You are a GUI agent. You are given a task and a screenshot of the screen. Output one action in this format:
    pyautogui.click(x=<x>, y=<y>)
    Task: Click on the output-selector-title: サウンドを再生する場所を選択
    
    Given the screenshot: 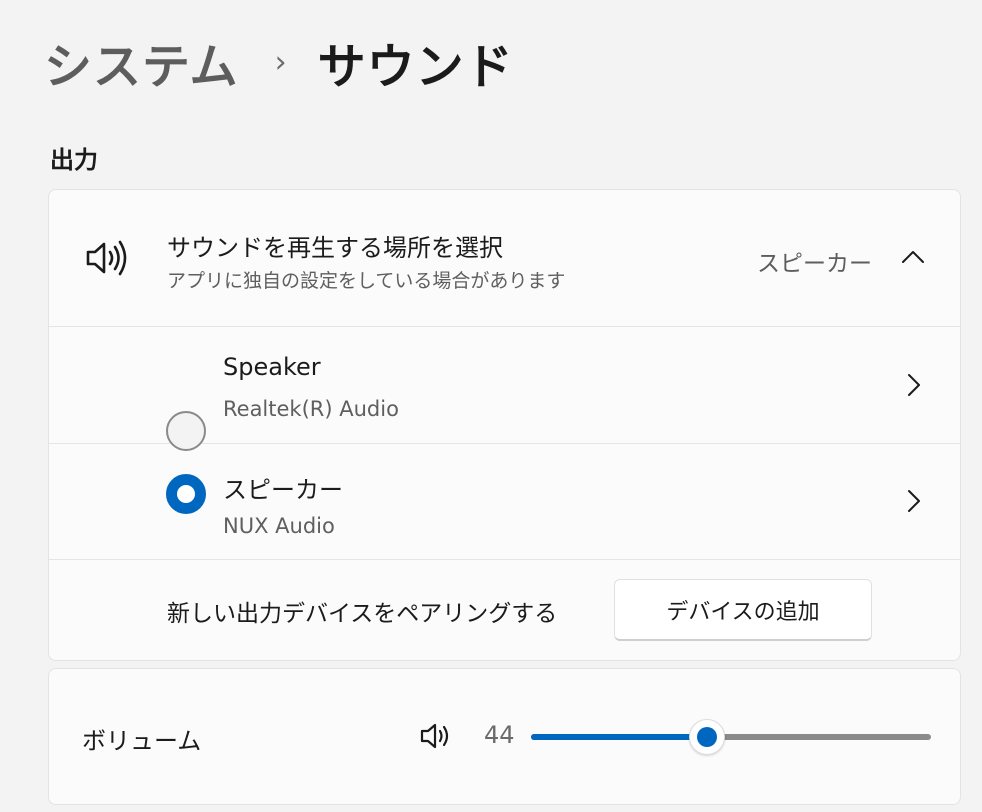 What is the action you would take?
    pyautogui.click(x=335, y=248)
    